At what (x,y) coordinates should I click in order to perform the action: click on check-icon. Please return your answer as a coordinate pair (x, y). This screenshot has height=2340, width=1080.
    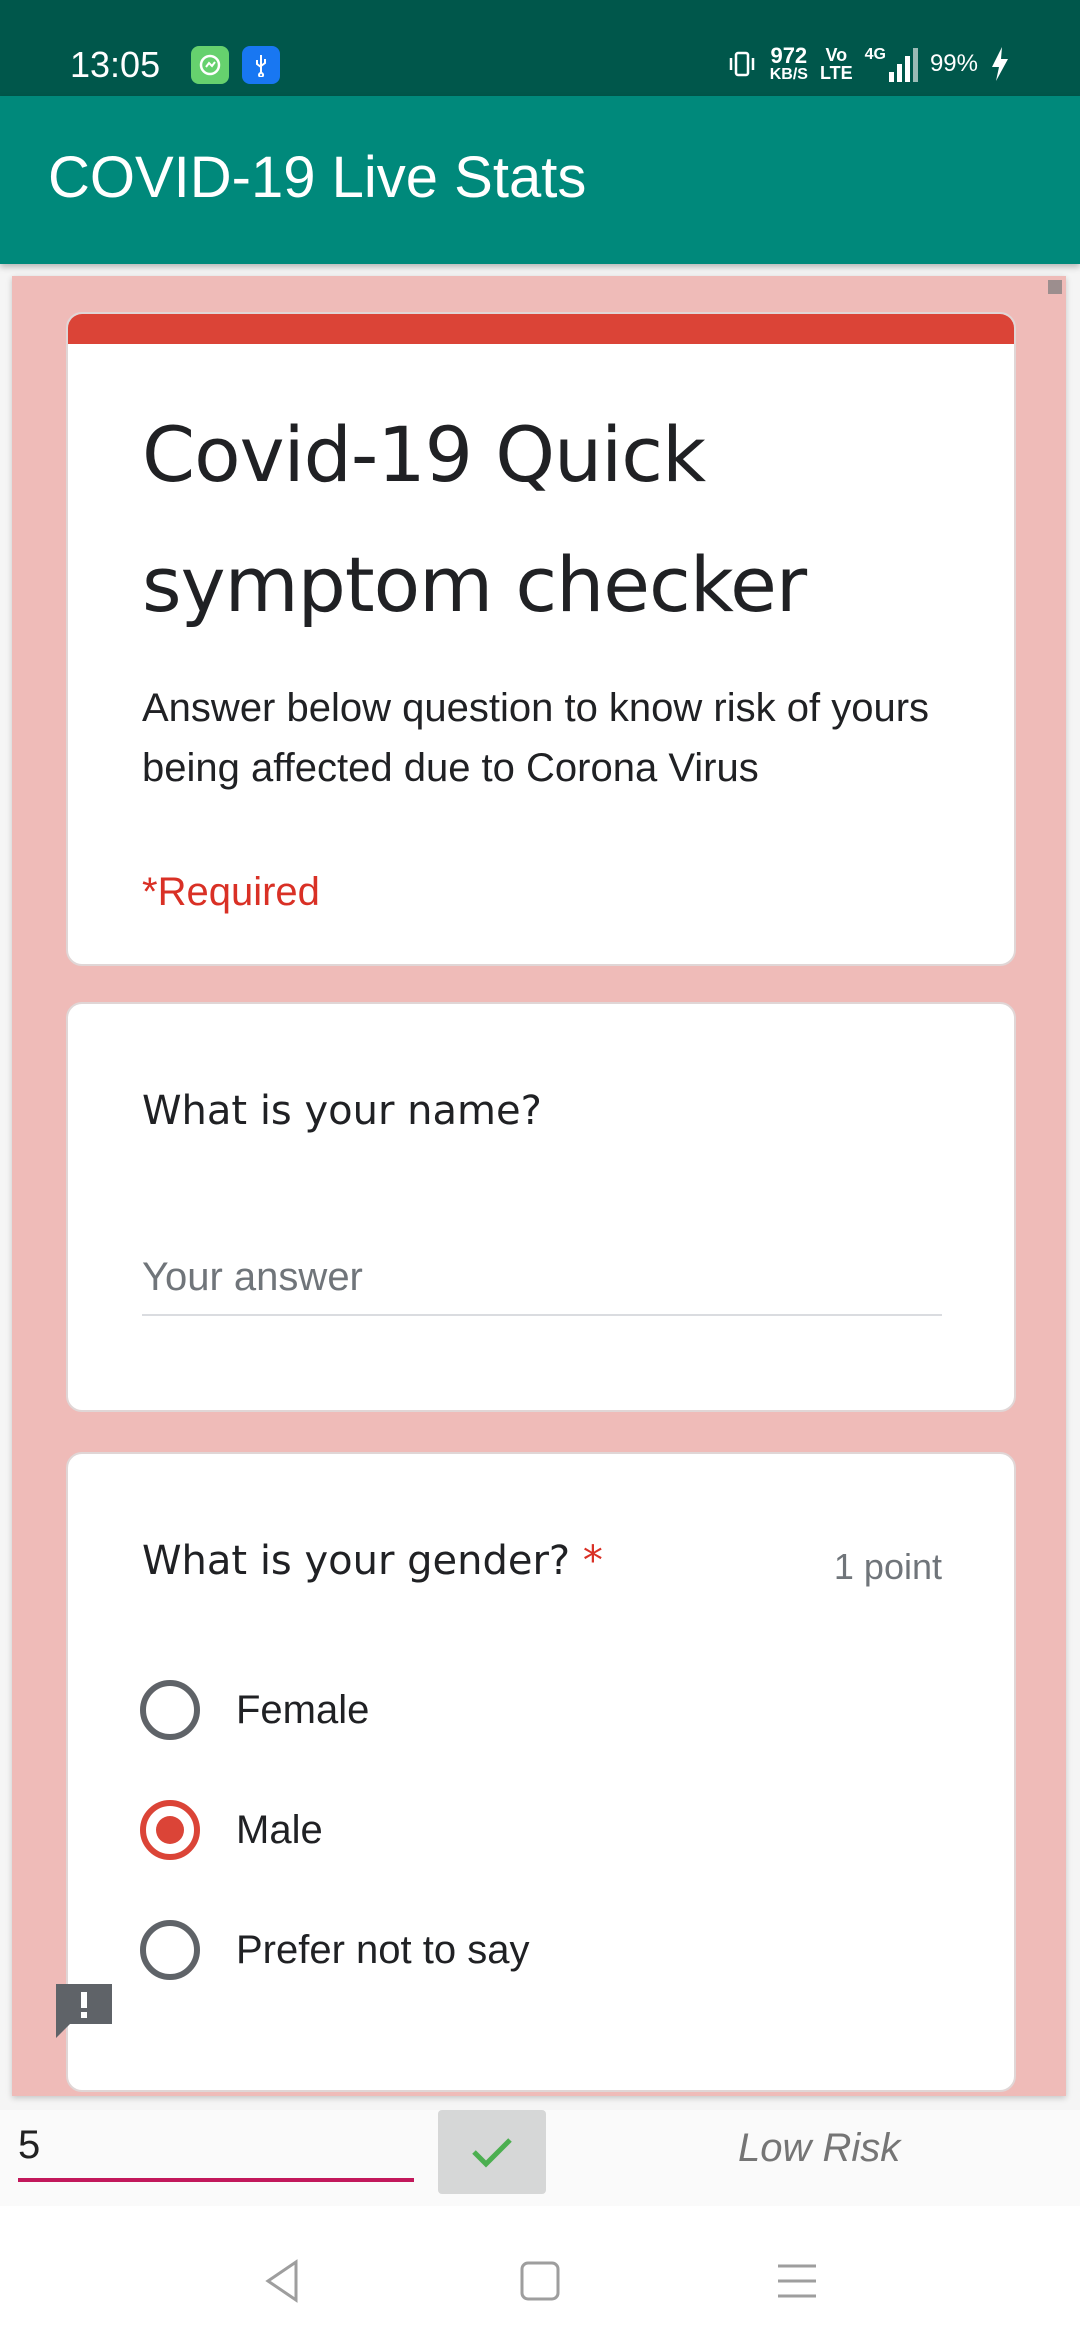
    Looking at the image, I should click on (492, 2153).